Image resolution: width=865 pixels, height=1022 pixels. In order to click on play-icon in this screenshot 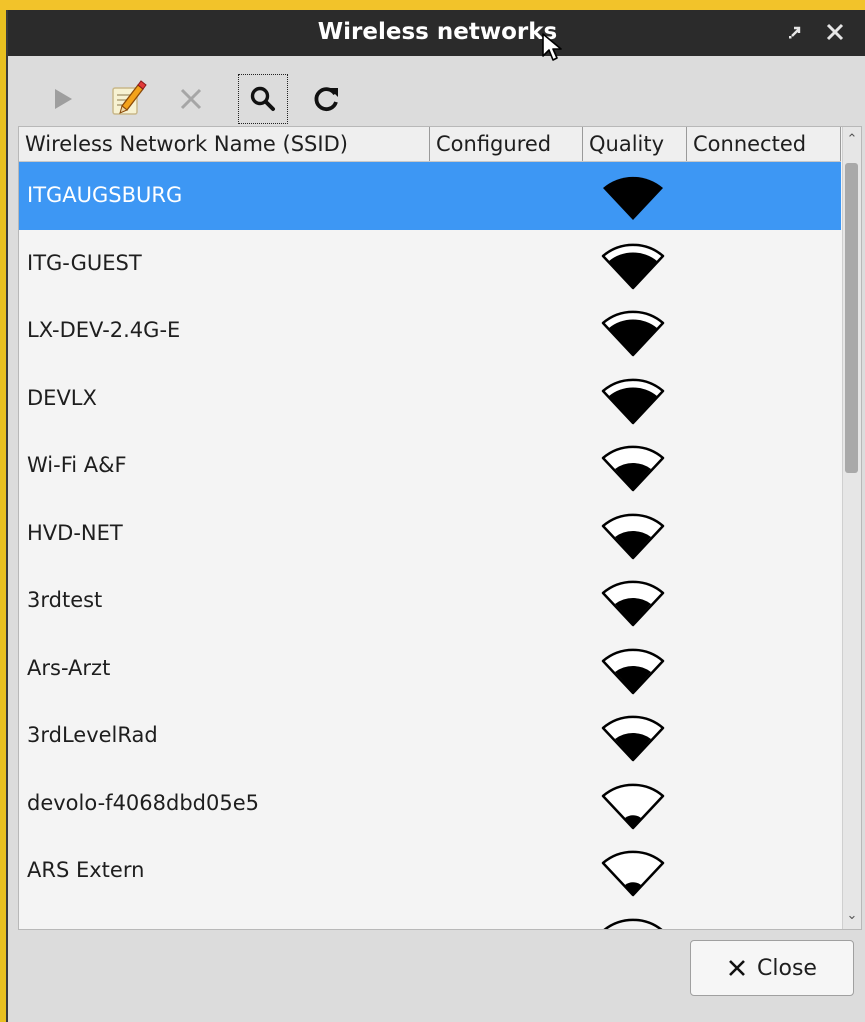, I will do `click(63, 99)`.